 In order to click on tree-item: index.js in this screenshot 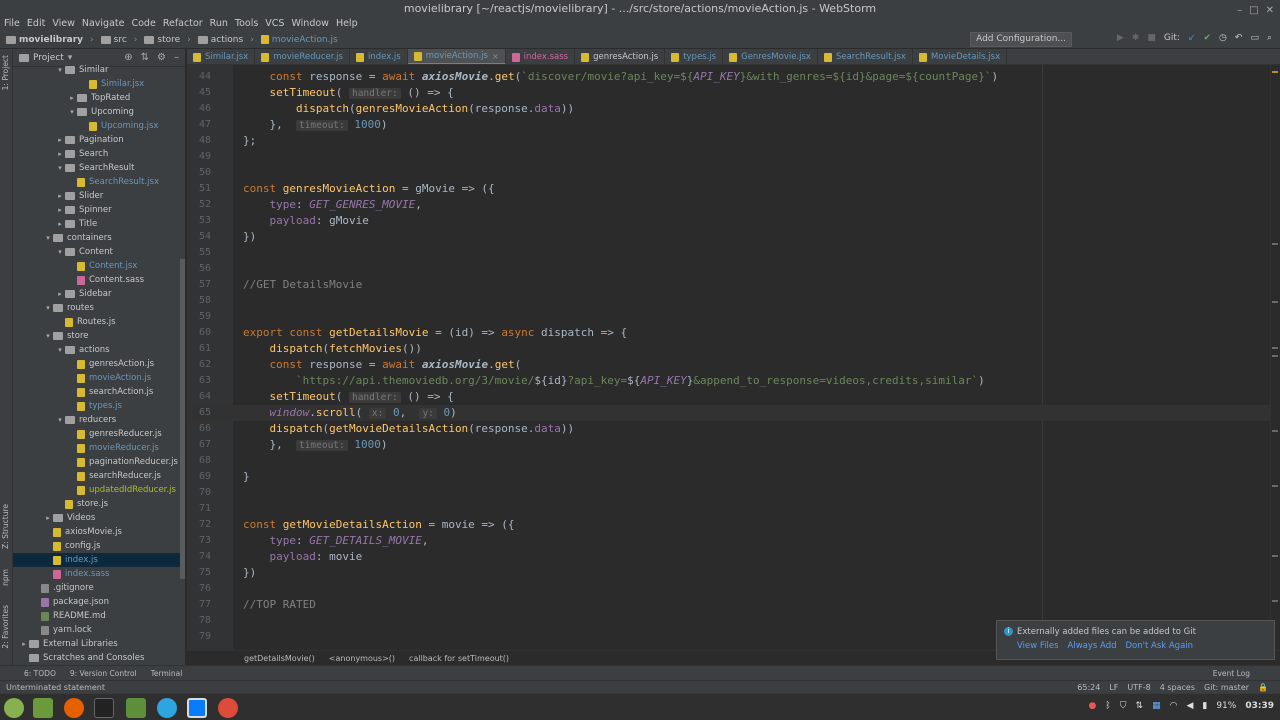, I will do `click(99, 560)`.